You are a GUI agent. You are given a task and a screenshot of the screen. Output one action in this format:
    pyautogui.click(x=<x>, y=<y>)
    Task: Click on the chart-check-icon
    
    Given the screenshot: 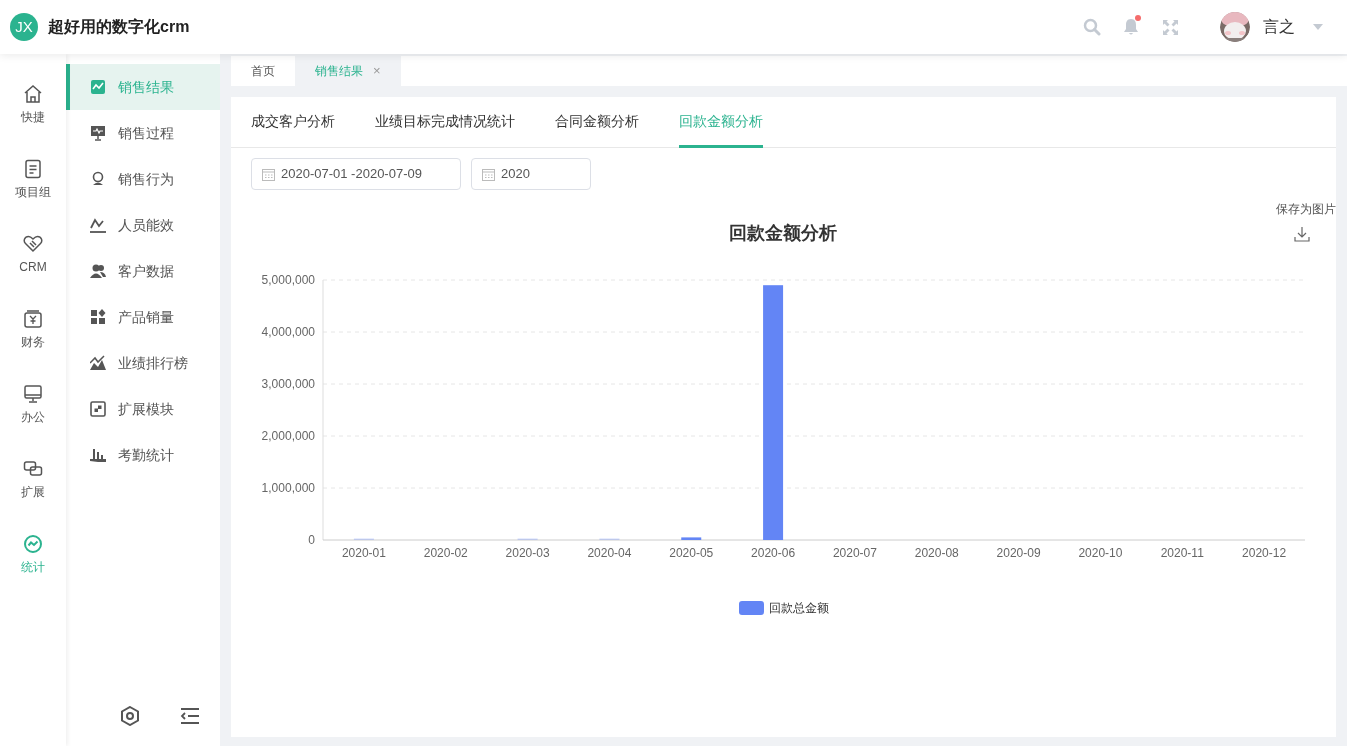 What is the action you would take?
    pyautogui.click(x=98, y=87)
    